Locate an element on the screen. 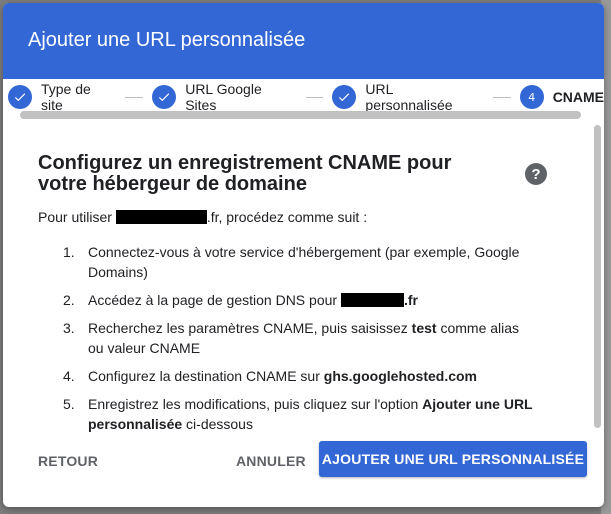 This screenshot has height=514, width=611. vertical-scrollbar is located at coordinates (597, 276).